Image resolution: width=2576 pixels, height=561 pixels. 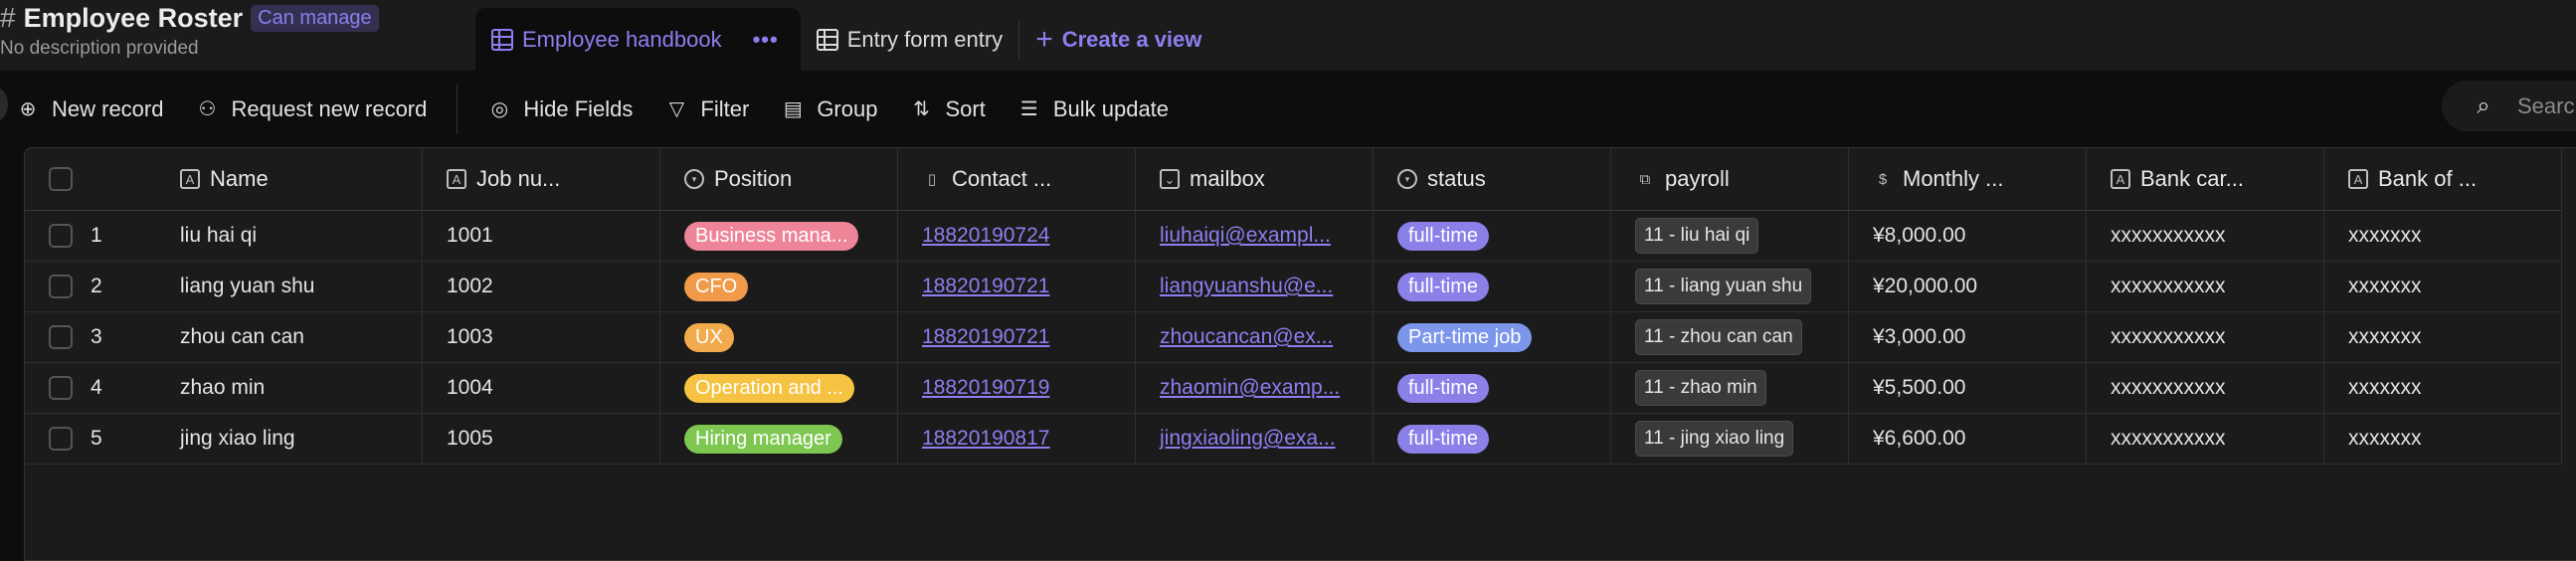 What do you see at coordinates (985, 439) in the screenshot?
I see `phone-link: 18820190817` at bounding box center [985, 439].